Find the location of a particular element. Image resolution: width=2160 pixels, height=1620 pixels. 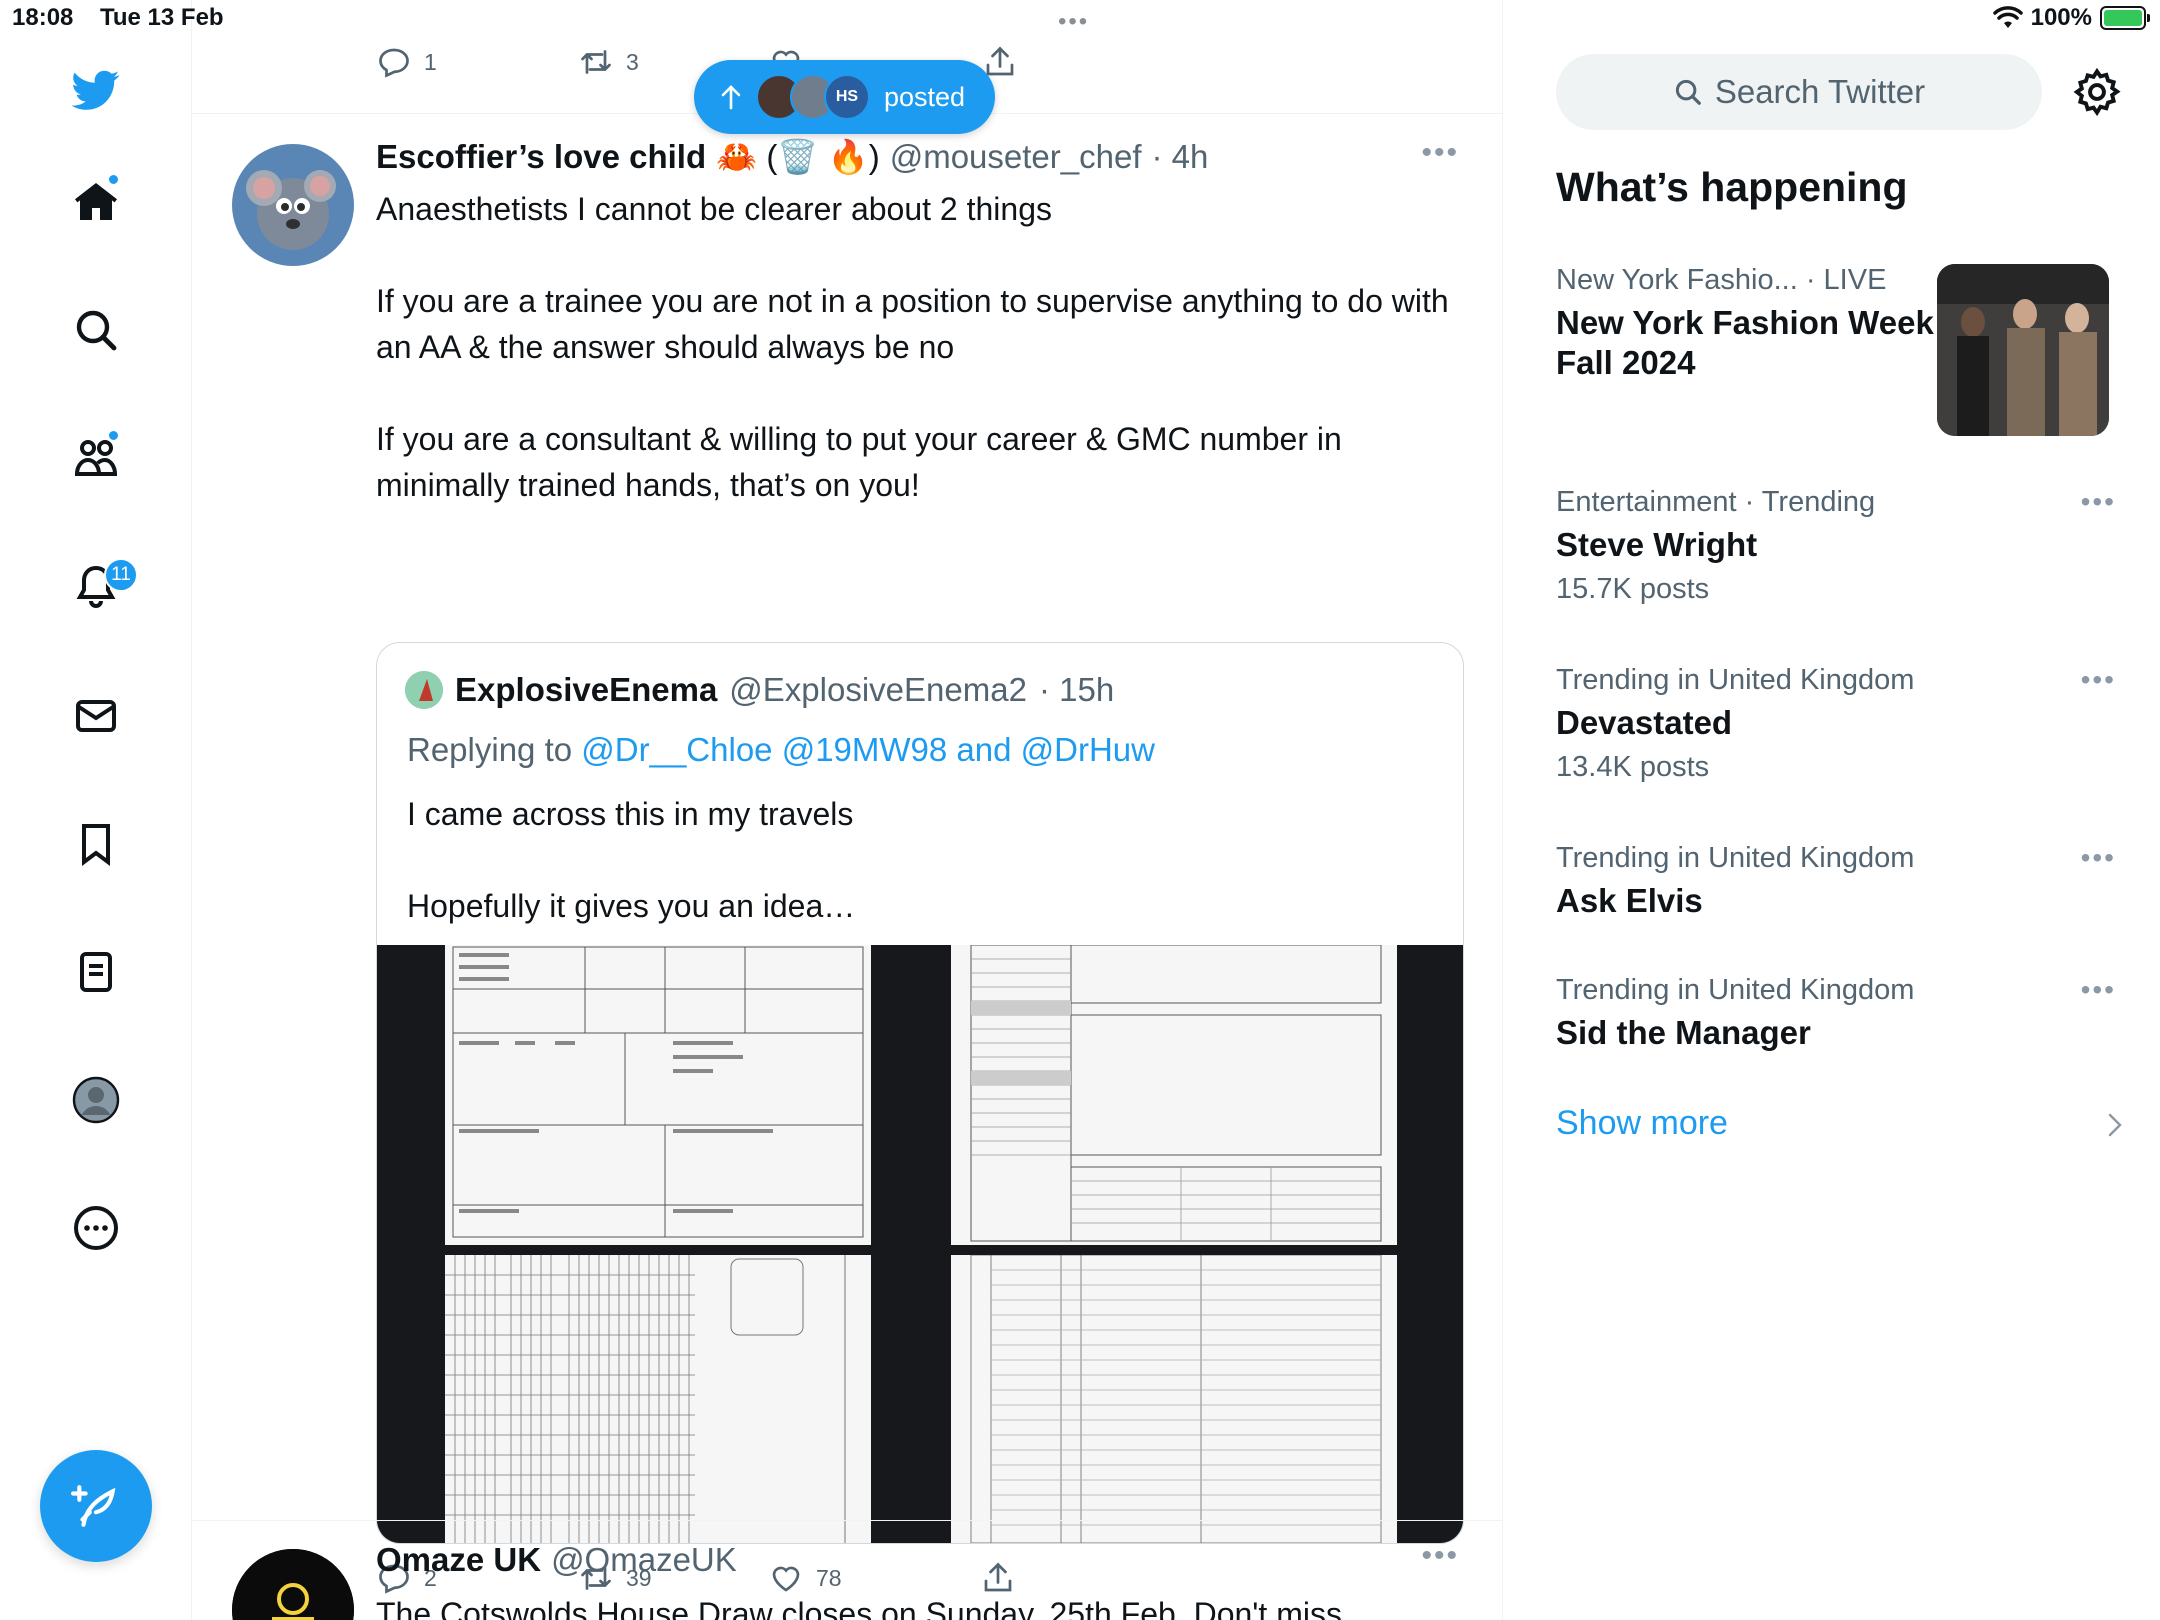

trend-count: 13.4K posts is located at coordinates (1633, 767).